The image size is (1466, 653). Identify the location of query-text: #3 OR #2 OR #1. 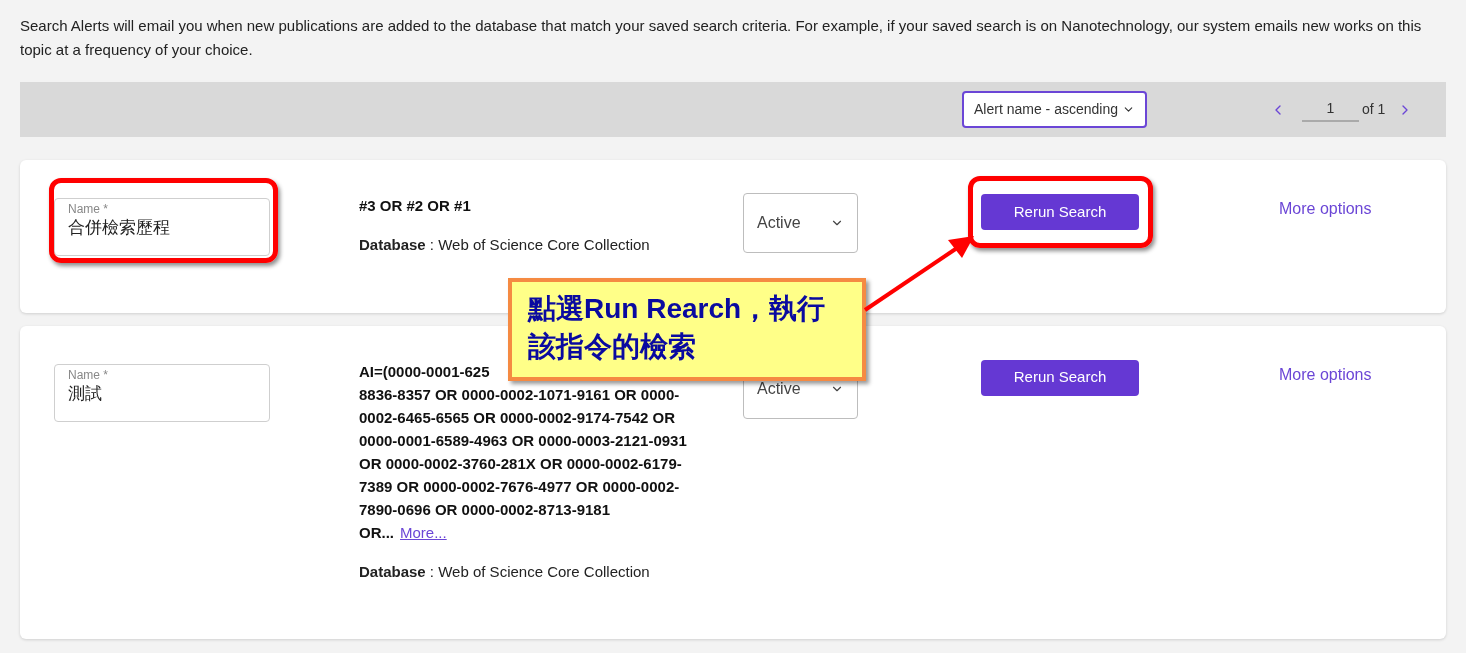
(415, 206).